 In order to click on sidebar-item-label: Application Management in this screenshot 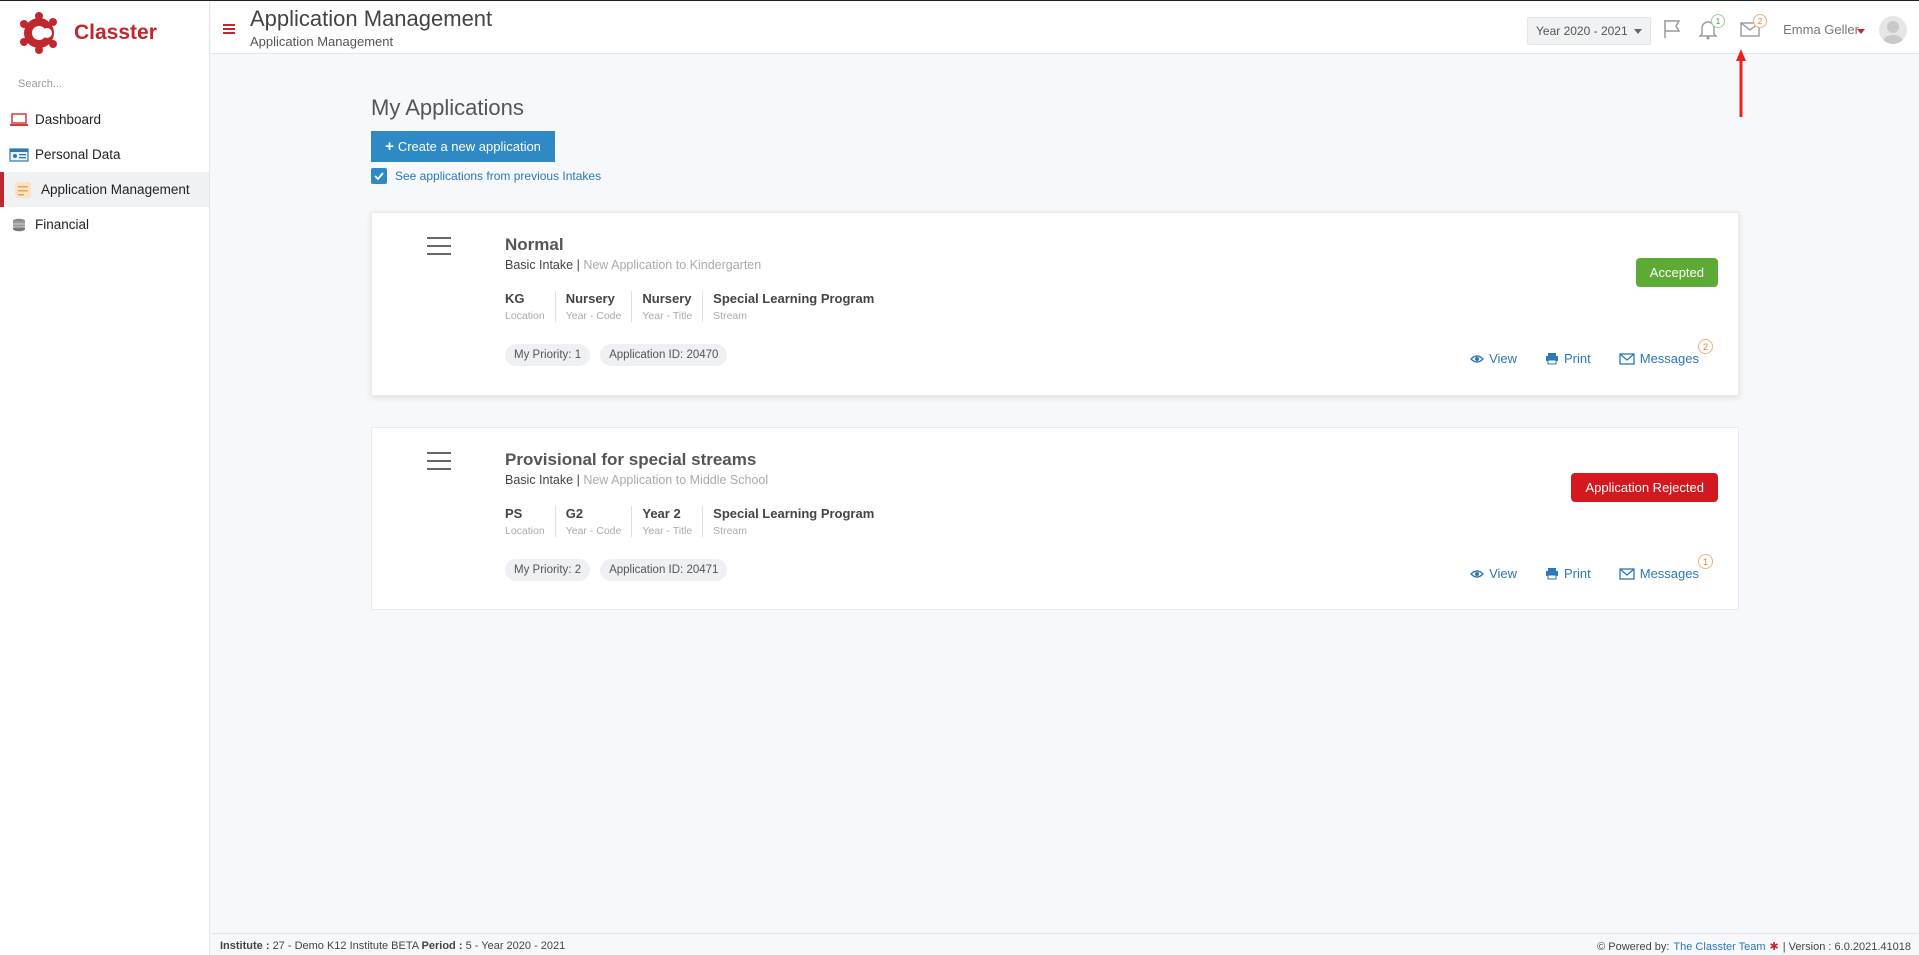, I will do `click(115, 189)`.